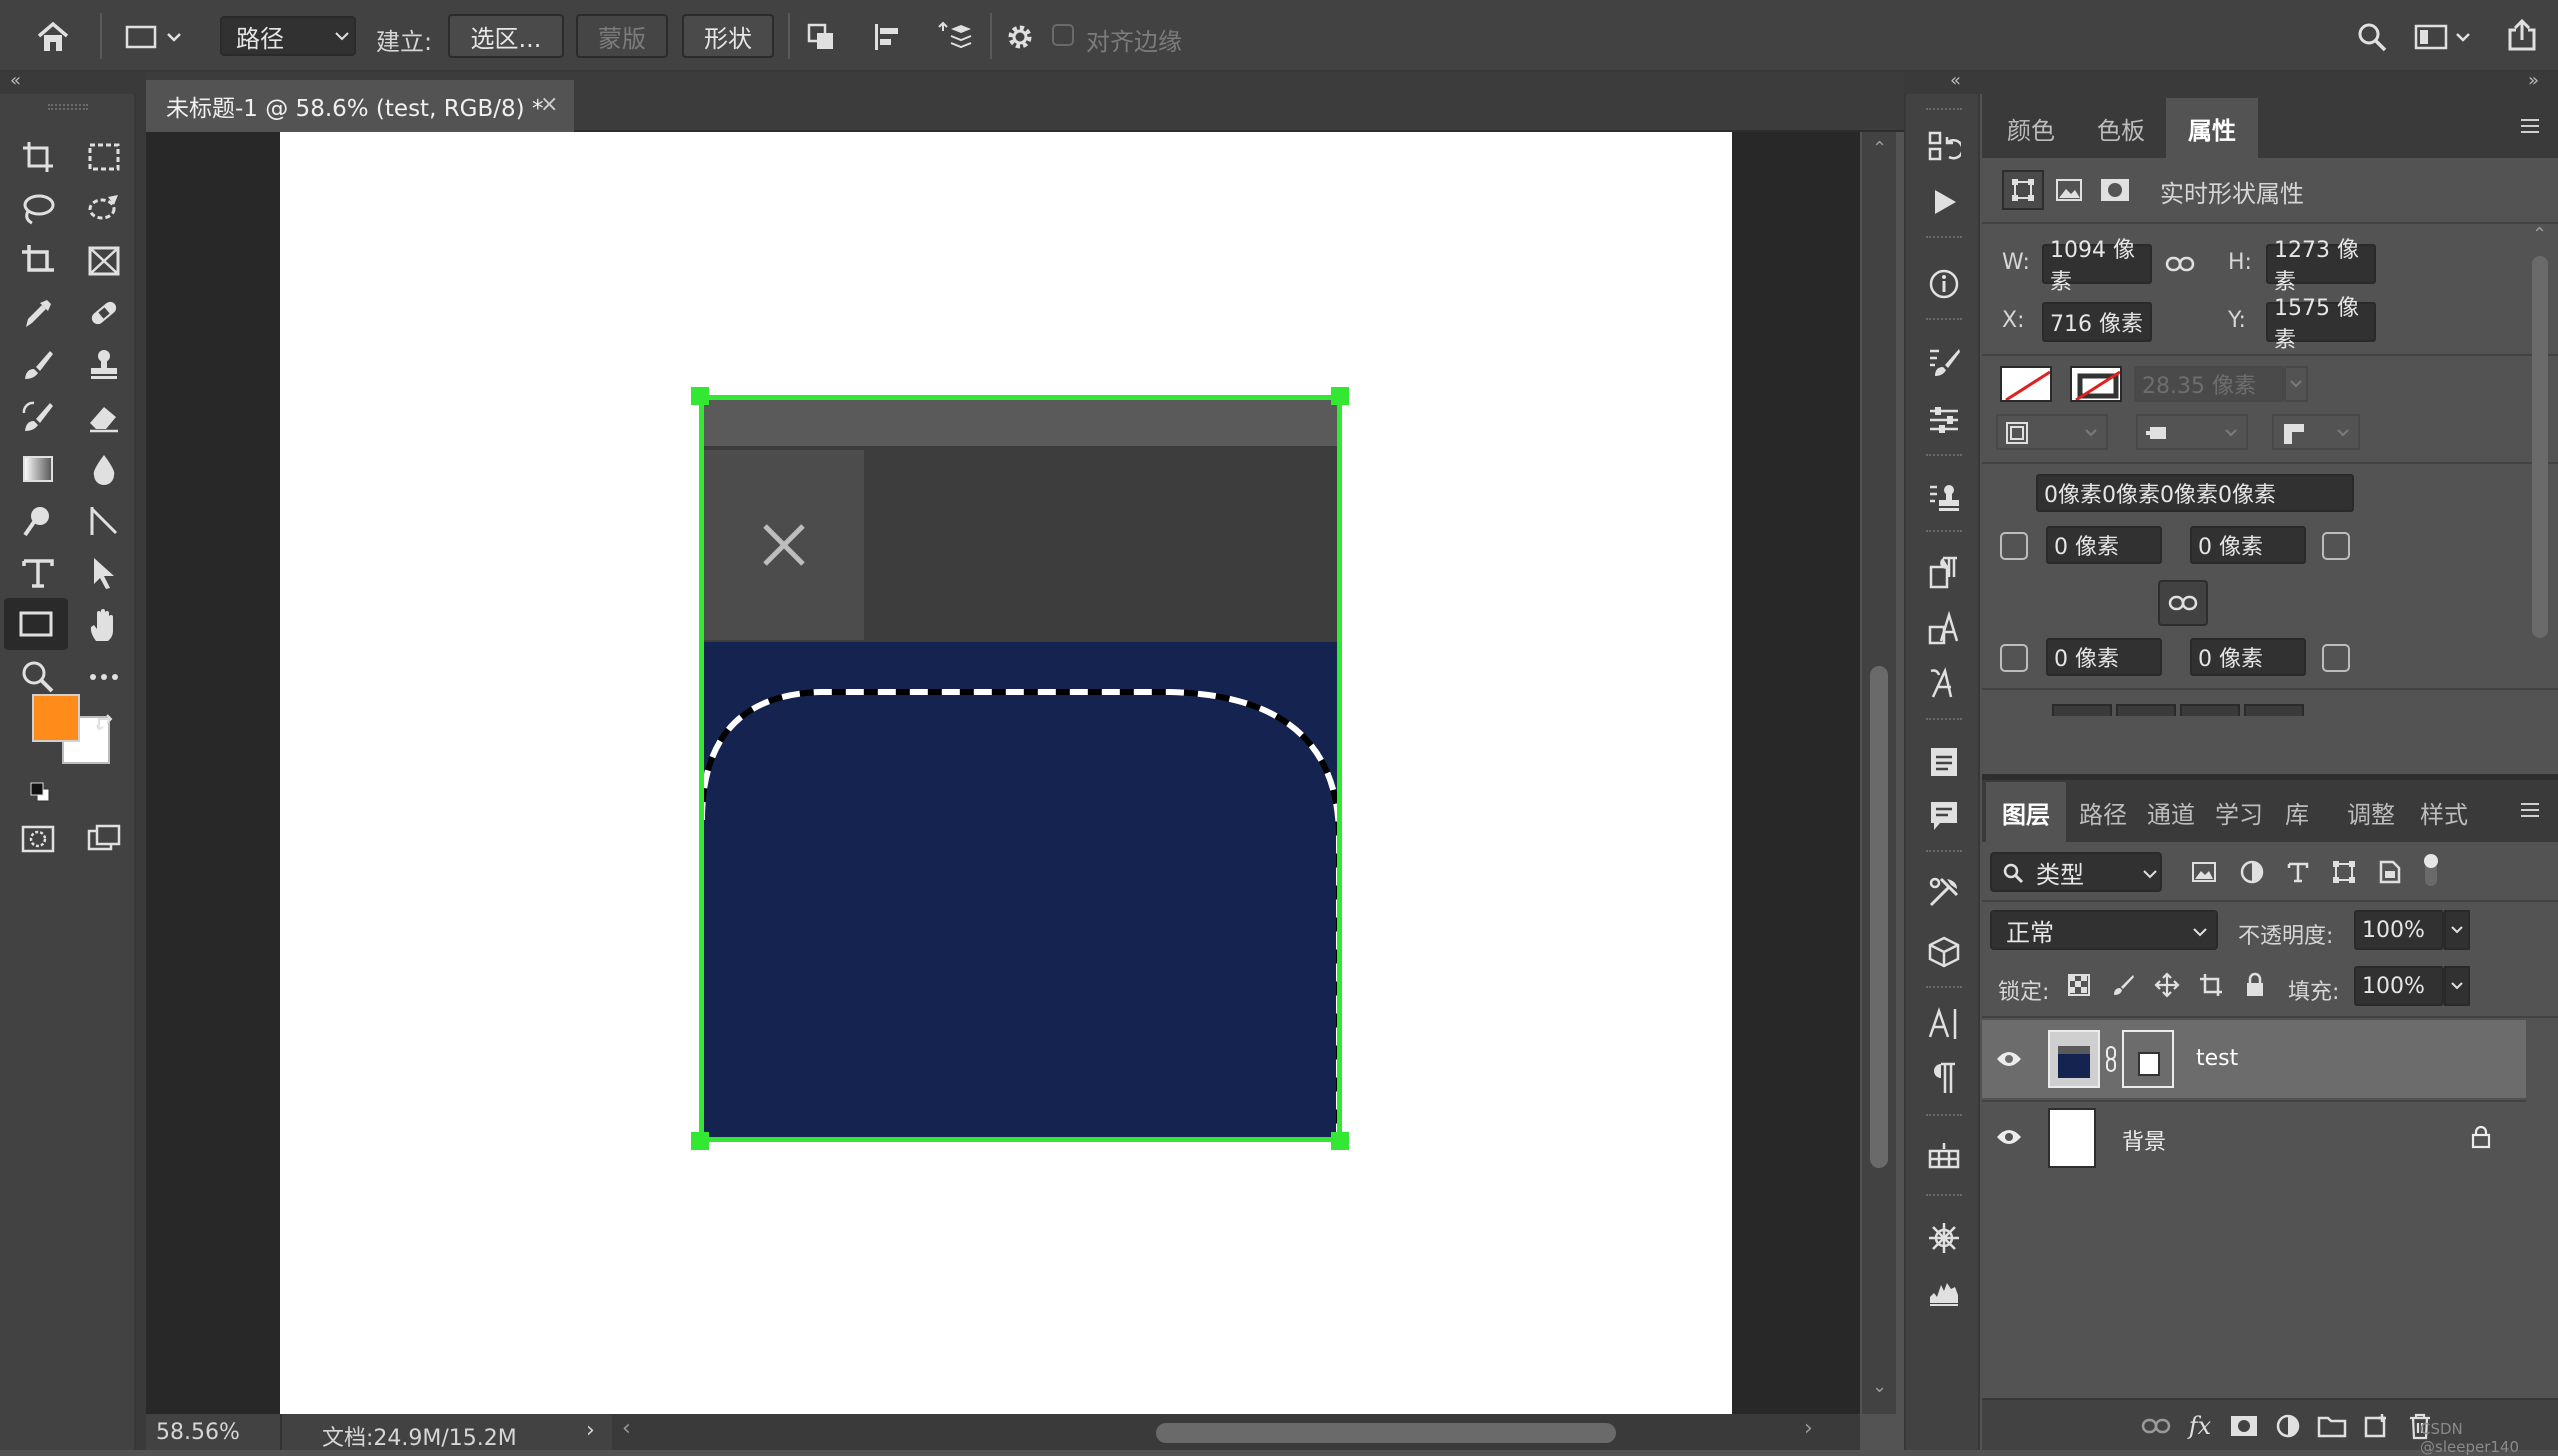 Image resolution: width=2558 pixels, height=1456 pixels. Describe the element at coordinates (2443, 37) in the screenshot. I see `workspace-switcher` at that location.